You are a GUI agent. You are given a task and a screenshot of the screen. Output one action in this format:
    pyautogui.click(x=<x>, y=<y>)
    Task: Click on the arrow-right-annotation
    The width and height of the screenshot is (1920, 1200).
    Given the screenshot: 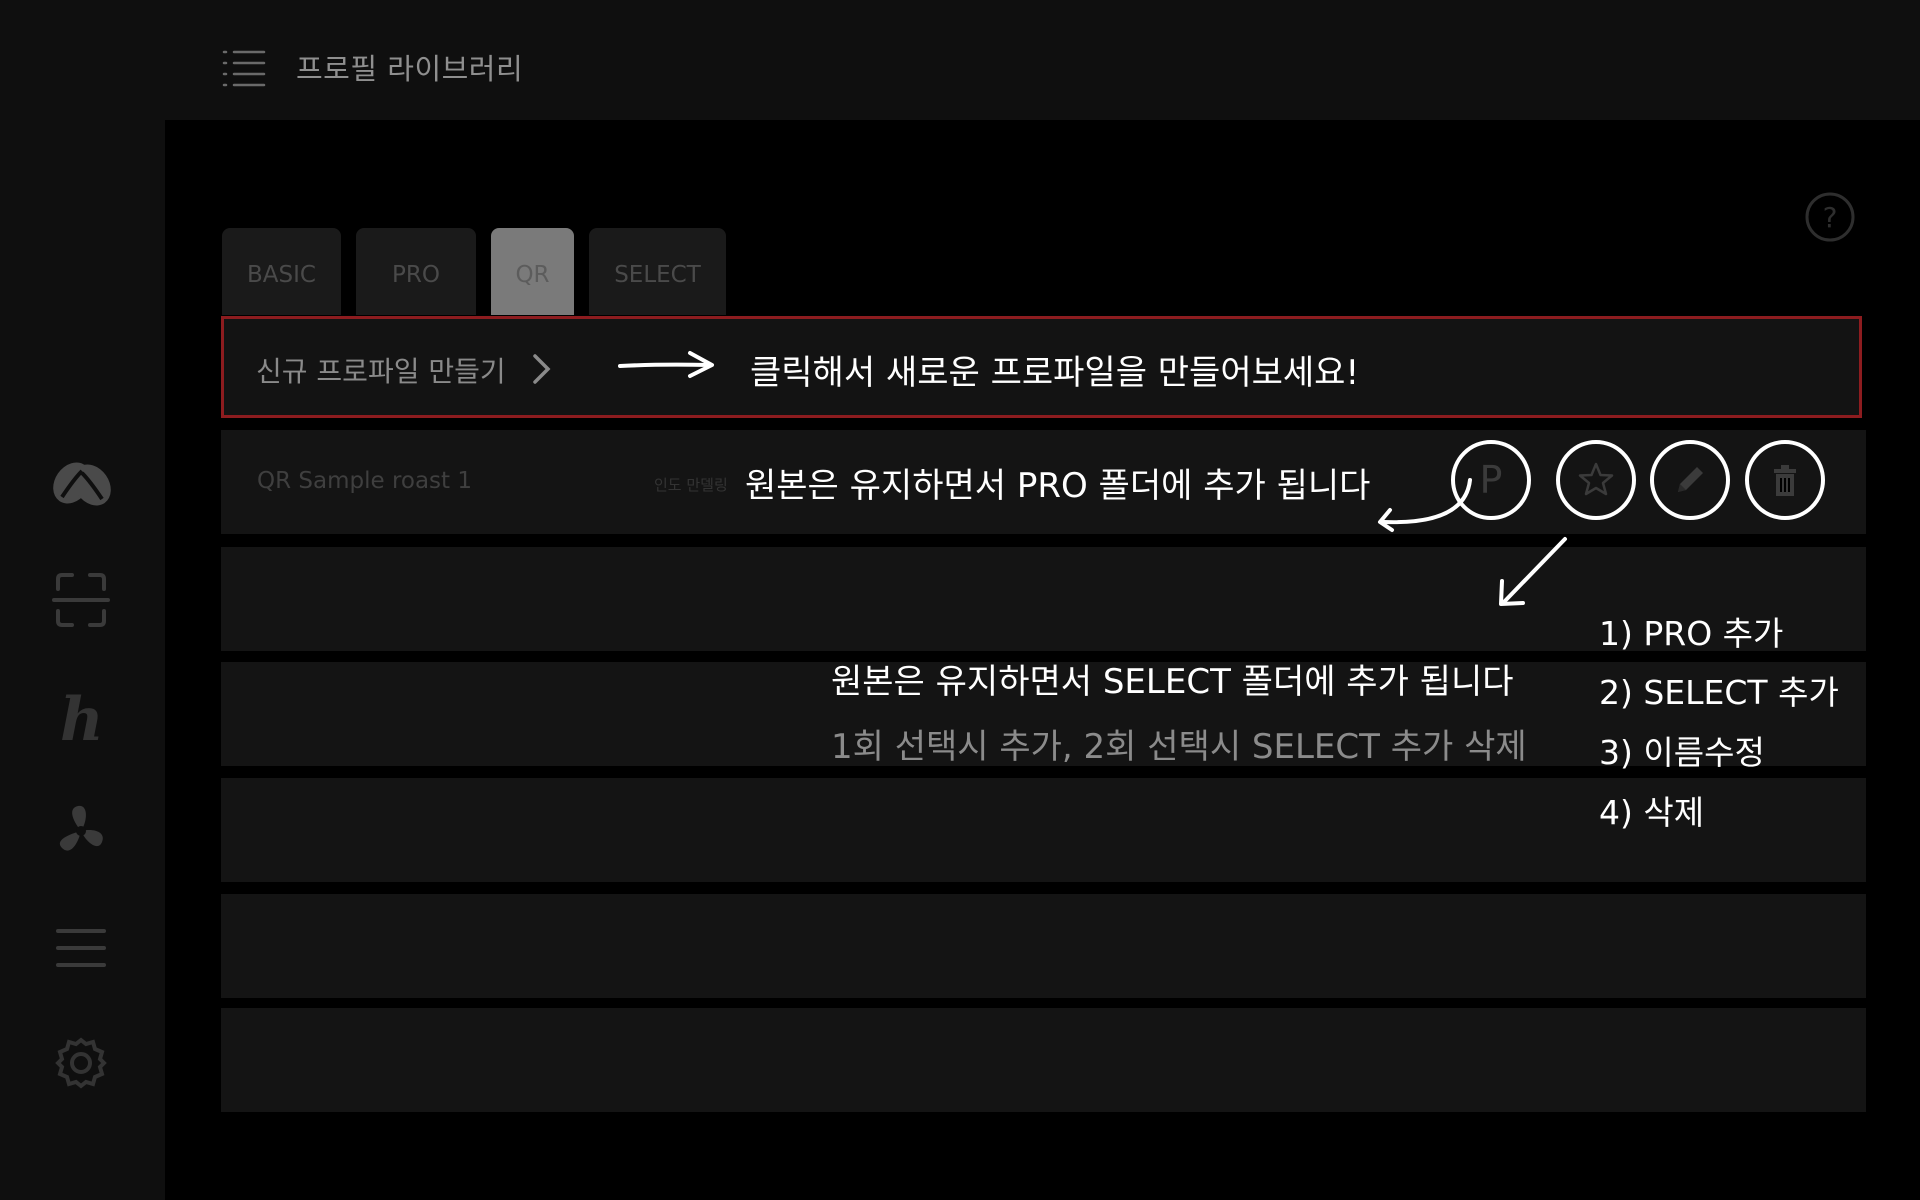 What is the action you would take?
    pyautogui.click(x=668, y=365)
    